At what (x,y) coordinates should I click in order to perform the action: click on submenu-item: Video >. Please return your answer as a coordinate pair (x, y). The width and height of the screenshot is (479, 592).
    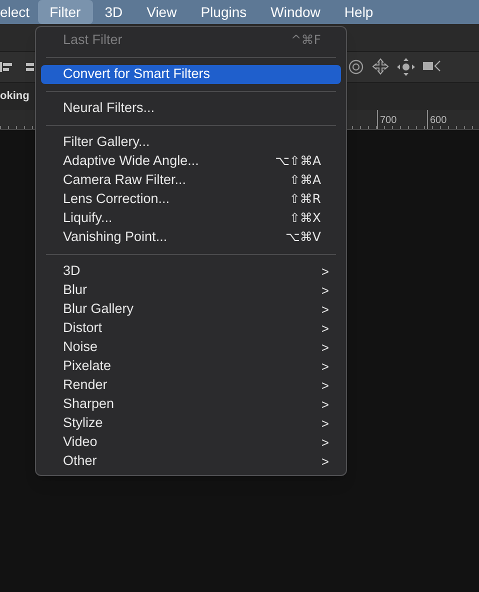
    Looking at the image, I should click on (191, 442).